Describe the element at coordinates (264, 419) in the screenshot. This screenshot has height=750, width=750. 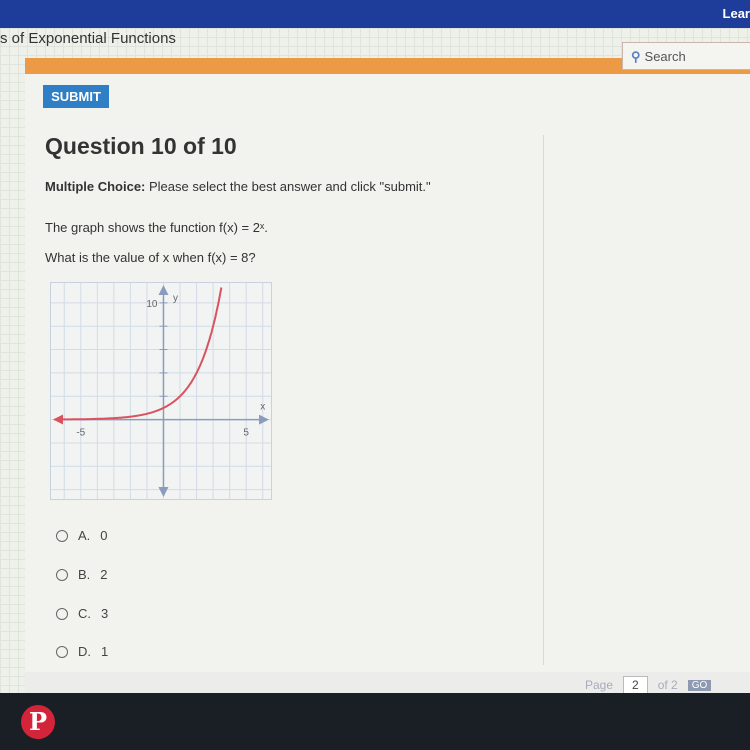
I see `x-axis-arrow` at that location.